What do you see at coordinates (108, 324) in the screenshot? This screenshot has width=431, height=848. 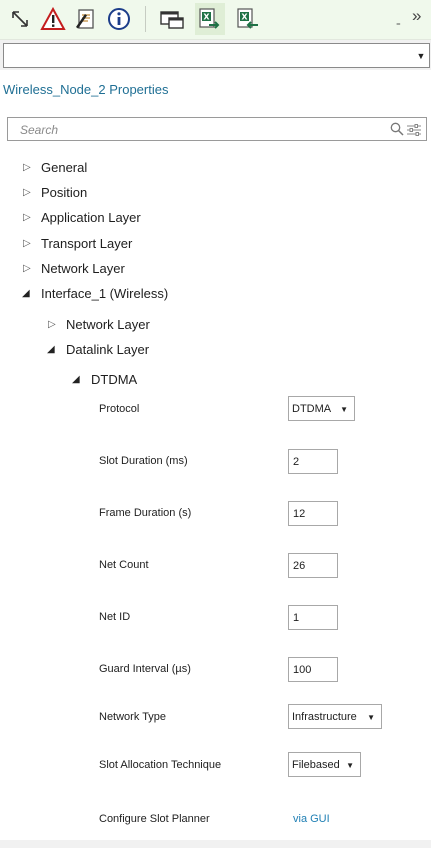 I see `tree-node-if-network-layer: Network Layer` at bounding box center [108, 324].